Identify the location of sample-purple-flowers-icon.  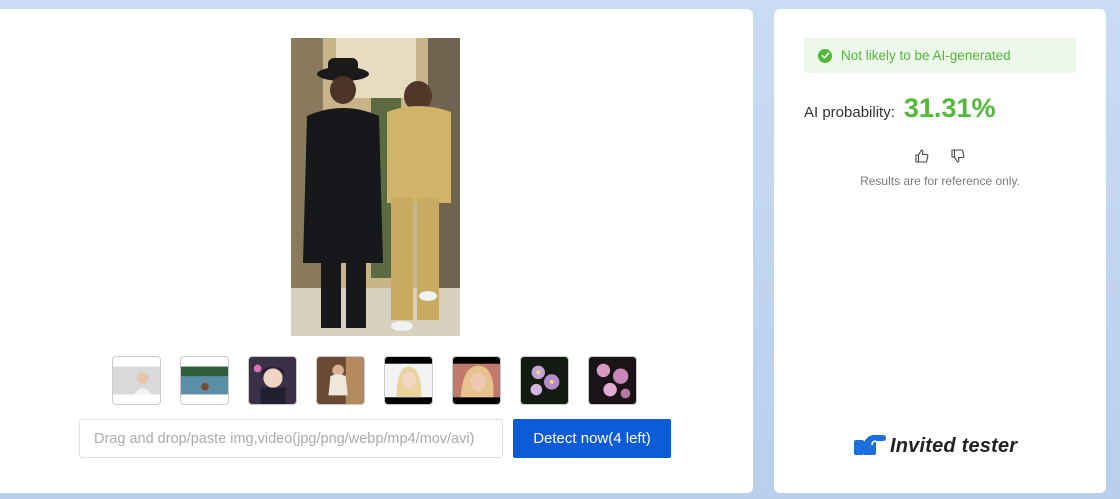
(544, 380).